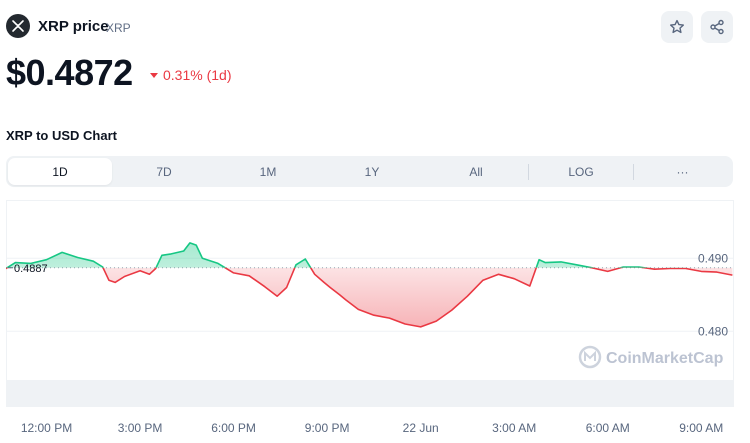  What do you see at coordinates (421, 428) in the screenshot?
I see `x-tick-label: 22 Jun` at bounding box center [421, 428].